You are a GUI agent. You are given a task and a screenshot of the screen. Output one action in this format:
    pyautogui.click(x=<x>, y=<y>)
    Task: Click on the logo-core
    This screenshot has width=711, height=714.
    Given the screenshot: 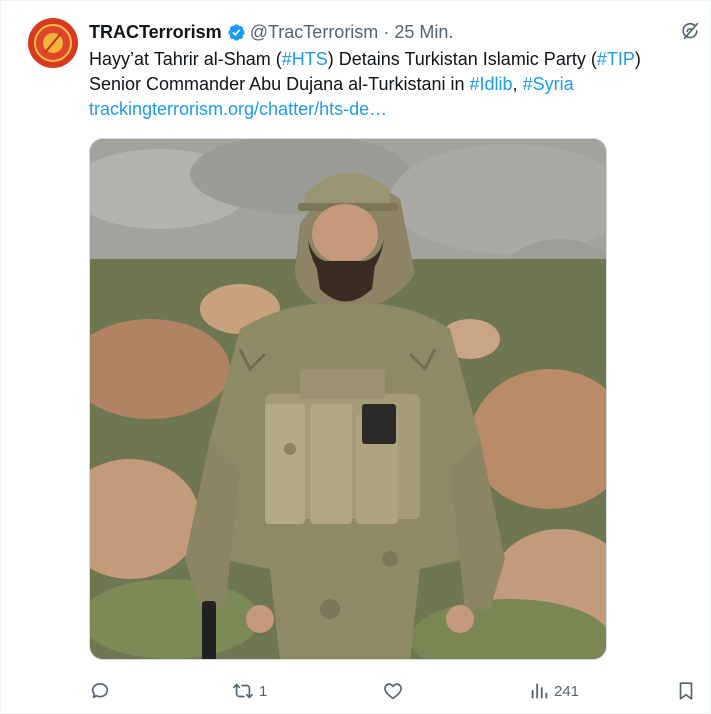 What is the action you would take?
    pyautogui.click(x=53, y=43)
    